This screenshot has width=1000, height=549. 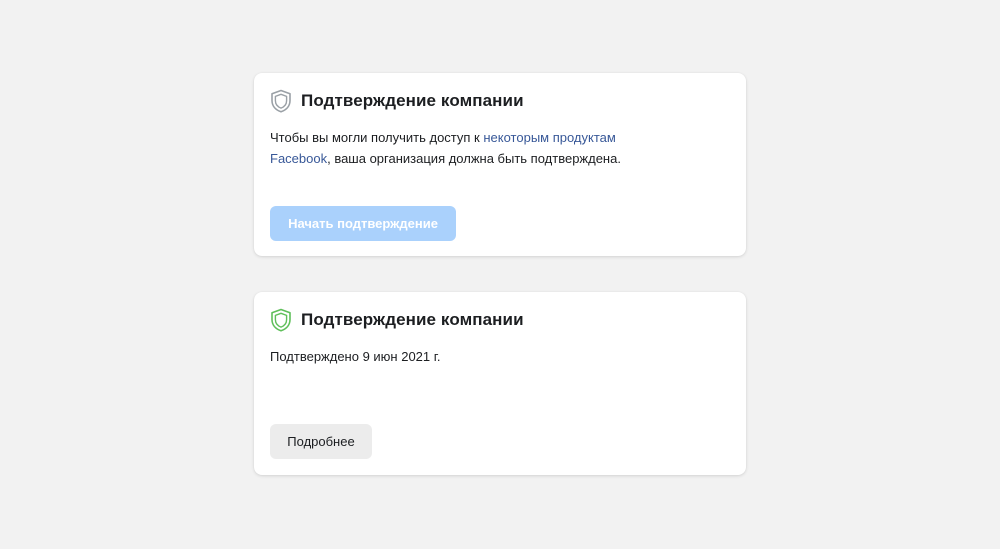 What do you see at coordinates (281, 101) in the screenshot?
I see `shield-icon` at bounding box center [281, 101].